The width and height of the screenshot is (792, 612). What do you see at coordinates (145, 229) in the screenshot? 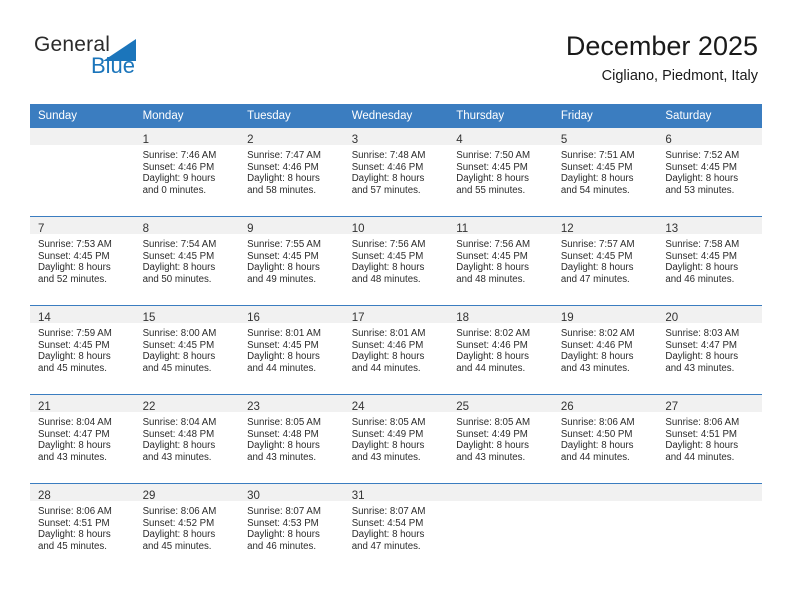
I see `day-number: 8` at bounding box center [145, 229].